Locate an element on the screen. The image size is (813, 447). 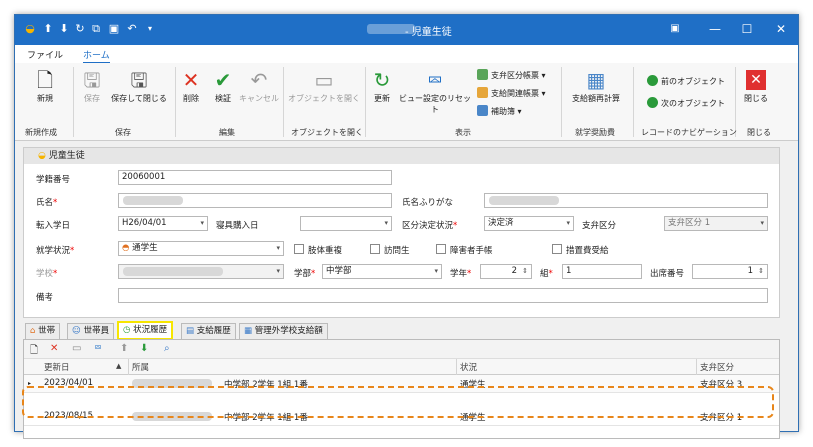
class-field: 1 is located at coordinates (602, 271).